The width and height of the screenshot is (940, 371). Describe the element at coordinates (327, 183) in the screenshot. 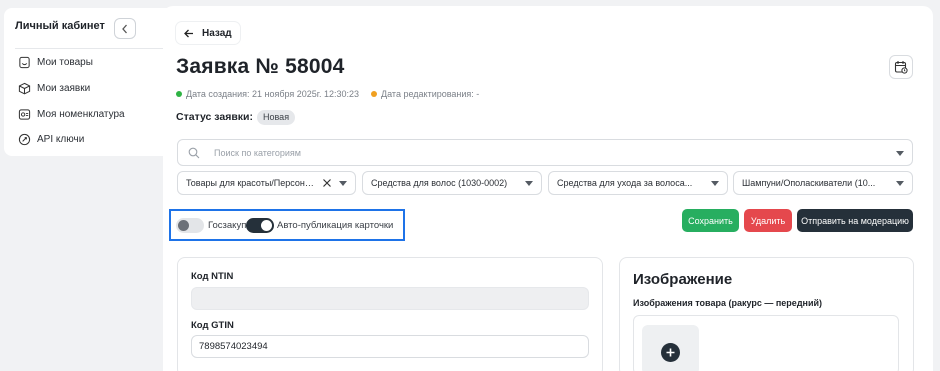

I see `clear-icon` at that location.